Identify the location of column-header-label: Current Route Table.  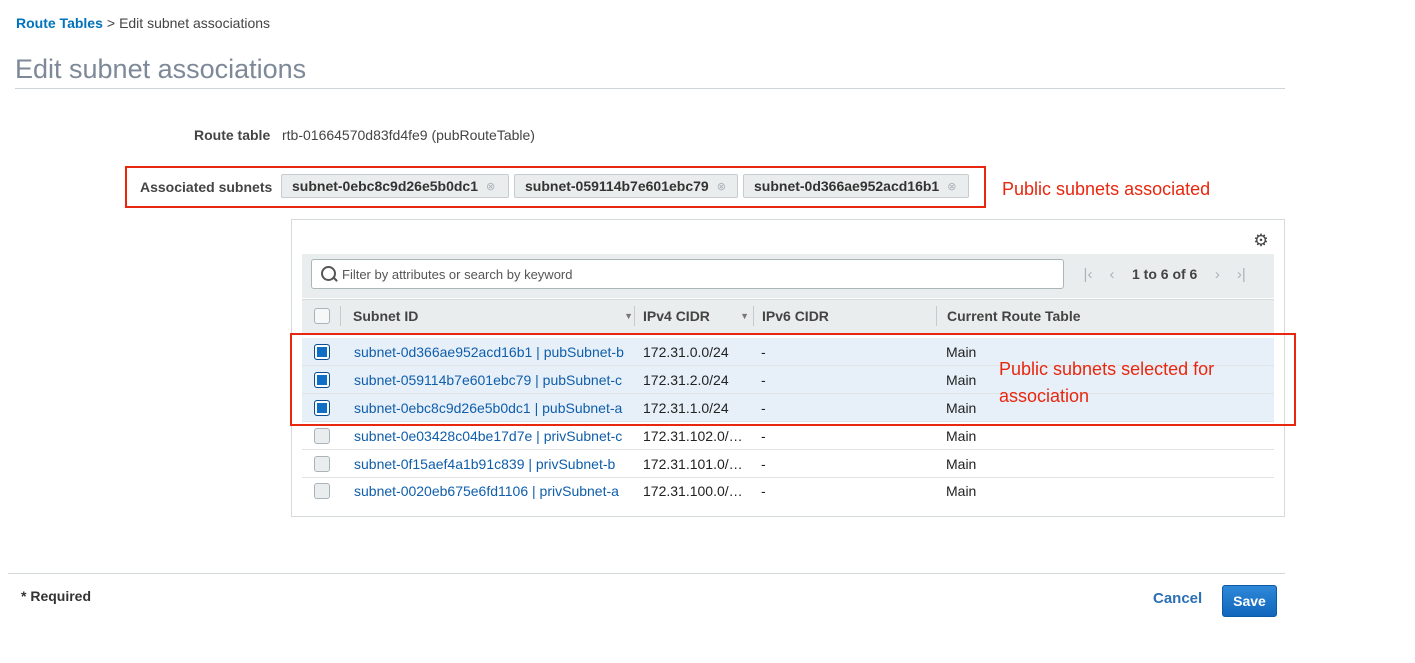
(1014, 316).